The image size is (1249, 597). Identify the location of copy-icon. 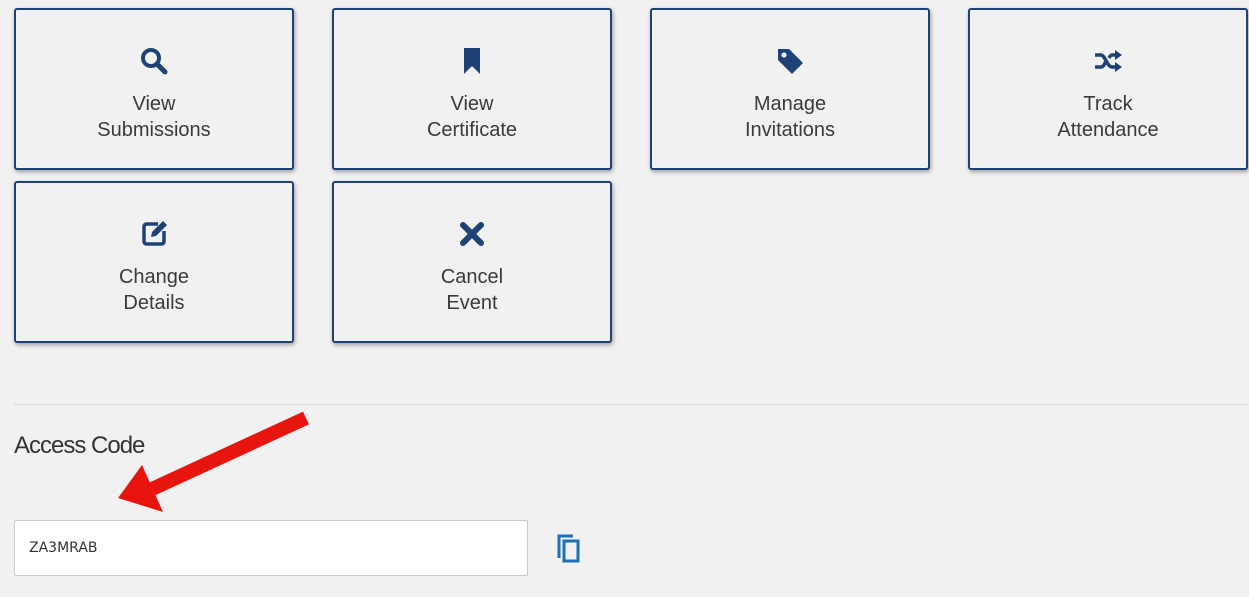
(568, 550).